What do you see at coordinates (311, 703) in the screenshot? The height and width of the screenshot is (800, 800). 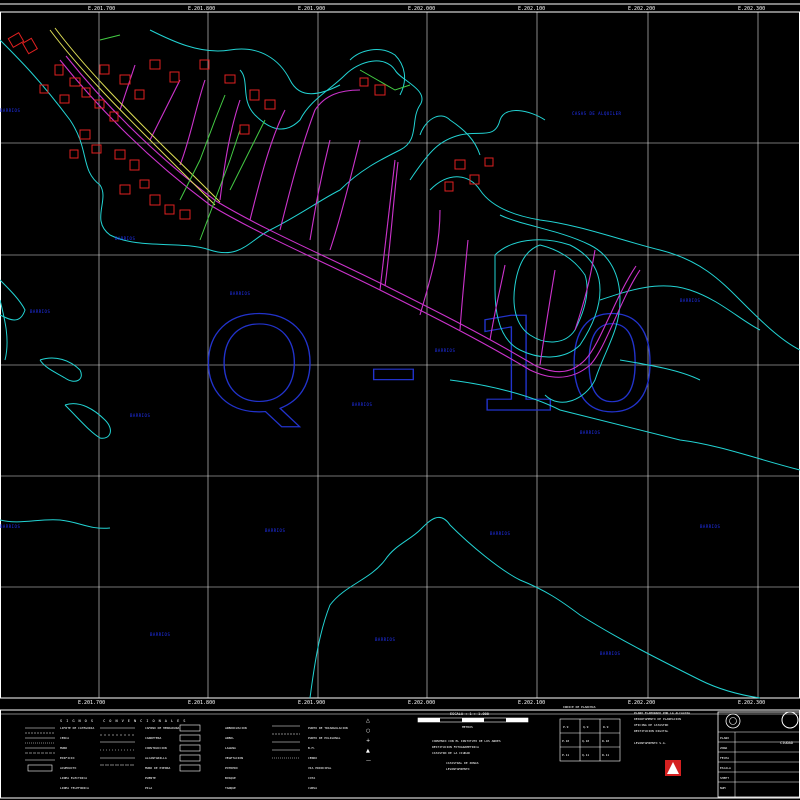 I see `coord-bottom-3: E.201.900` at bounding box center [311, 703].